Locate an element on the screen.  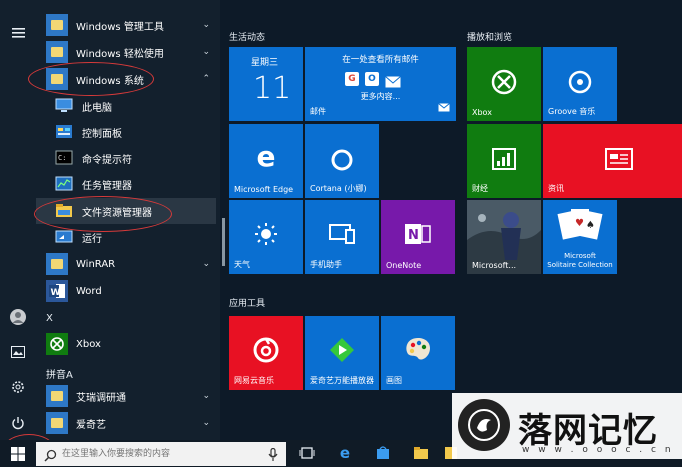
tile-label: Xbox is located at coordinates (482, 112).